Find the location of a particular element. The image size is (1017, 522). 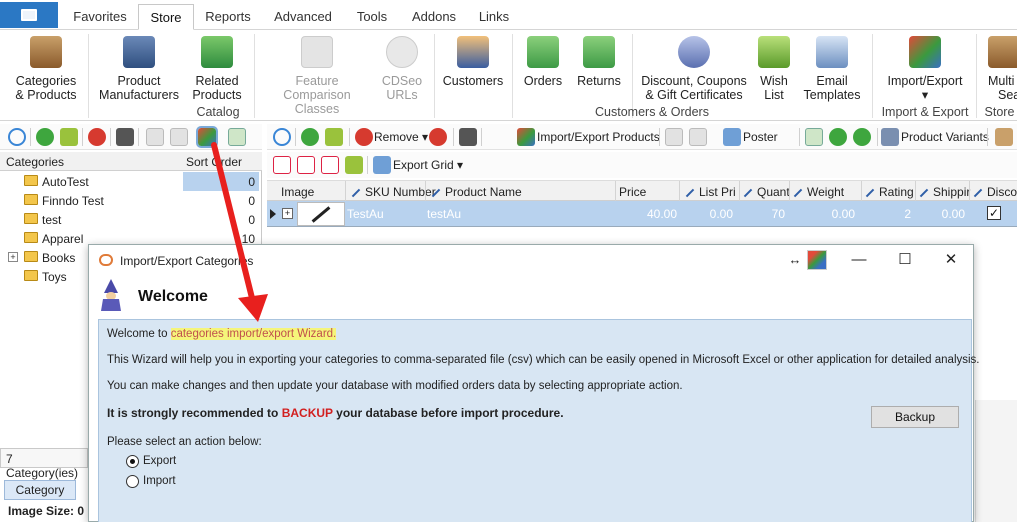

discount-coupons-button: Discount, Coupons & Gift Certificates is located at coordinates (694, 68).